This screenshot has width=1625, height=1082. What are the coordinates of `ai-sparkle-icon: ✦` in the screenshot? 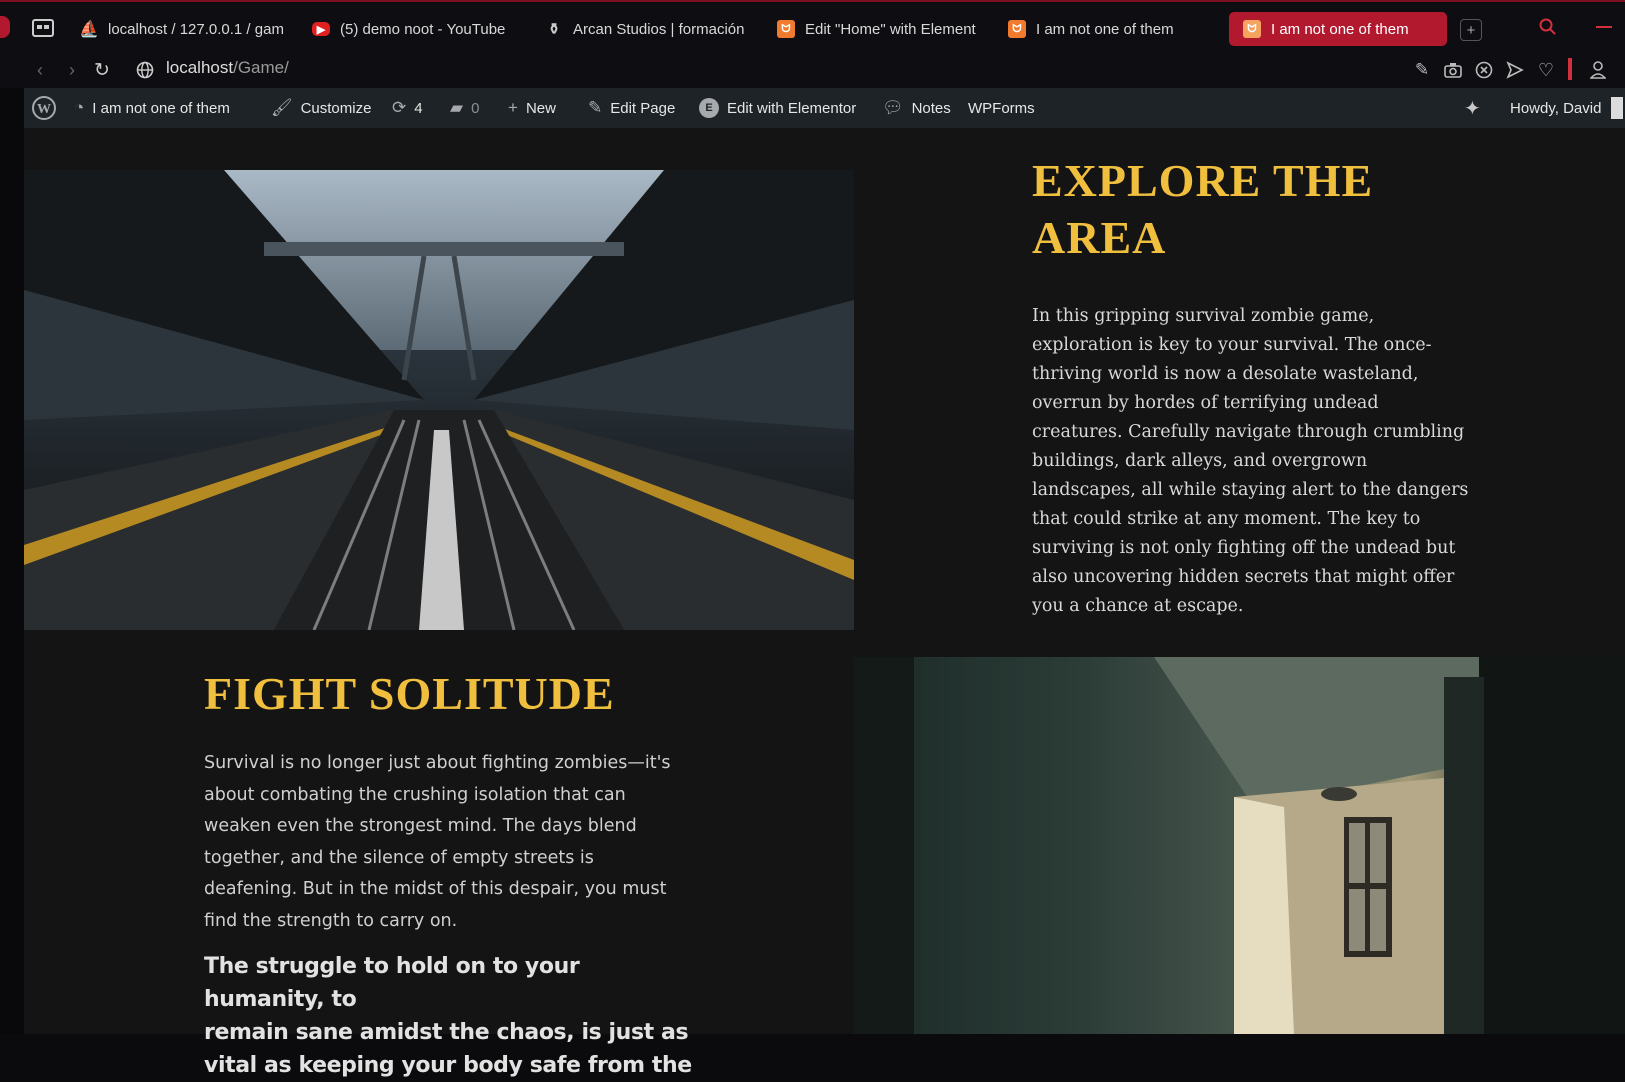 It's located at (1472, 108).